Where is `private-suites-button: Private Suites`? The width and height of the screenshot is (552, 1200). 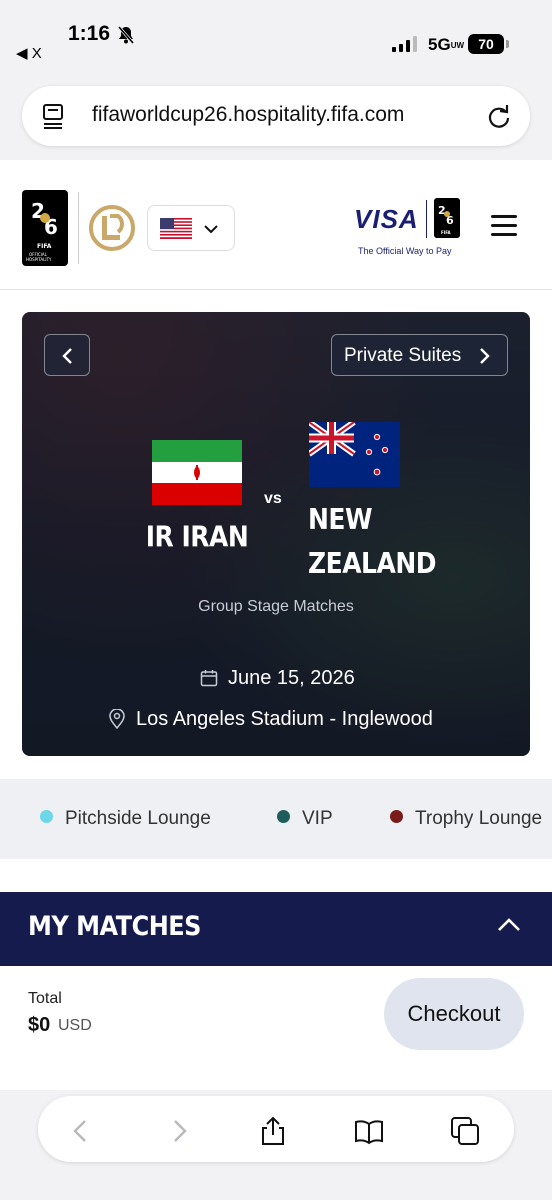 private-suites-button: Private Suites is located at coordinates (419, 355).